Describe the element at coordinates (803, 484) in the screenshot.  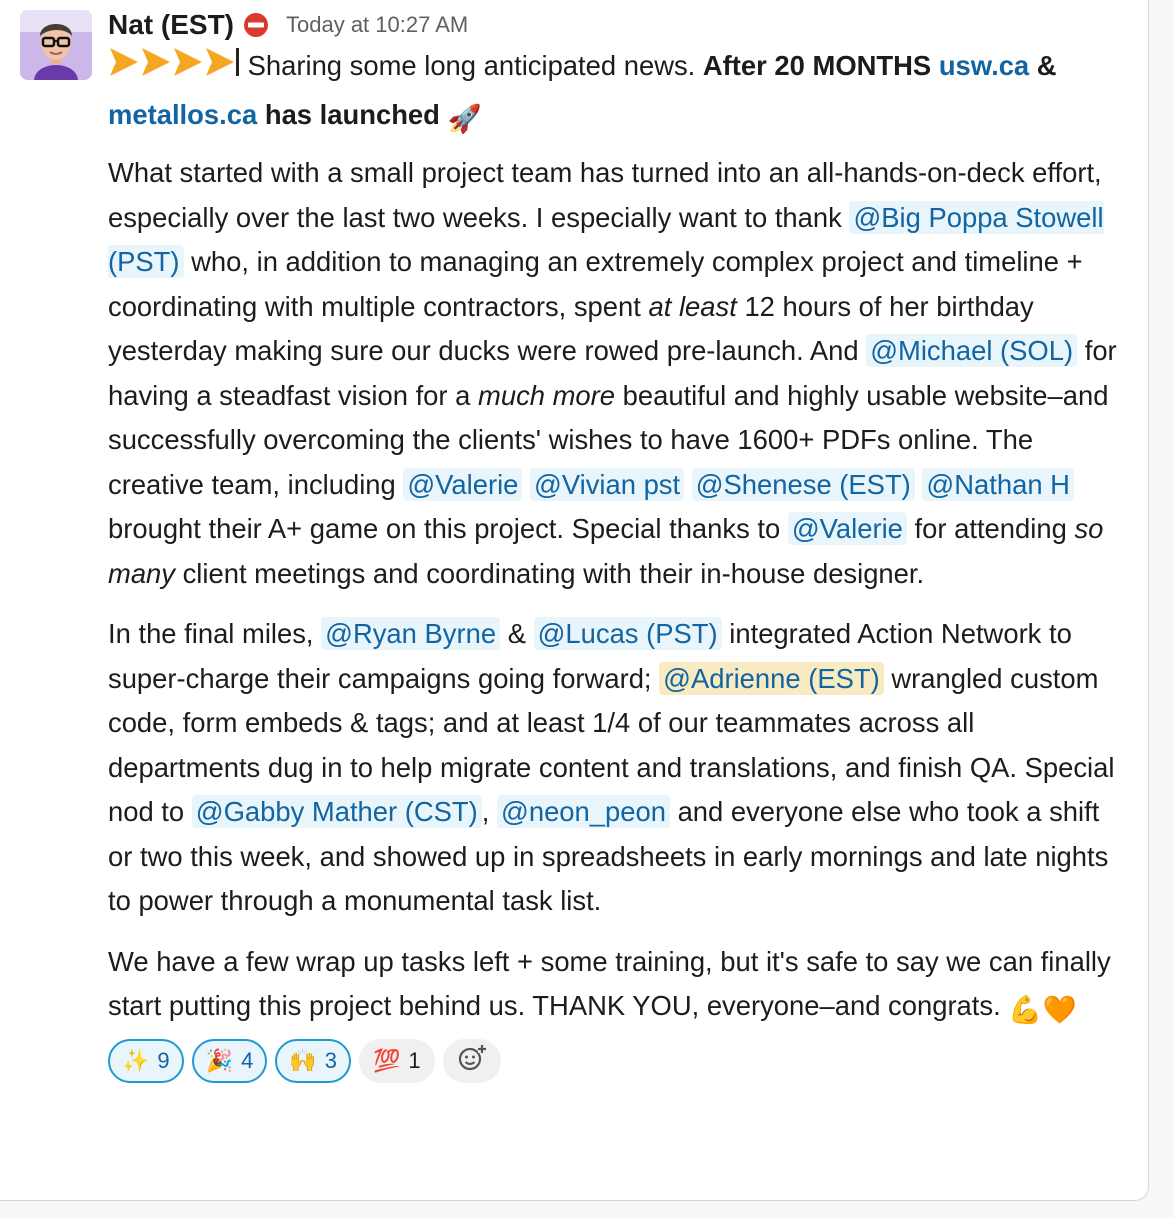
I see `mention-shenese: @Shenese (EST)` at that location.